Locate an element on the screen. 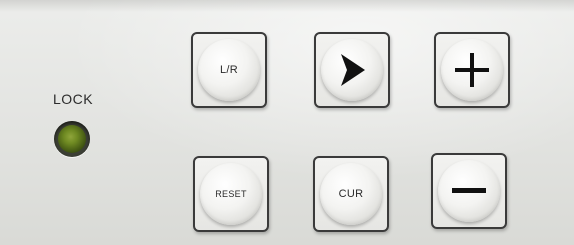 The height and width of the screenshot is (245, 574). minus-button-cap is located at coordinates (469, 191).